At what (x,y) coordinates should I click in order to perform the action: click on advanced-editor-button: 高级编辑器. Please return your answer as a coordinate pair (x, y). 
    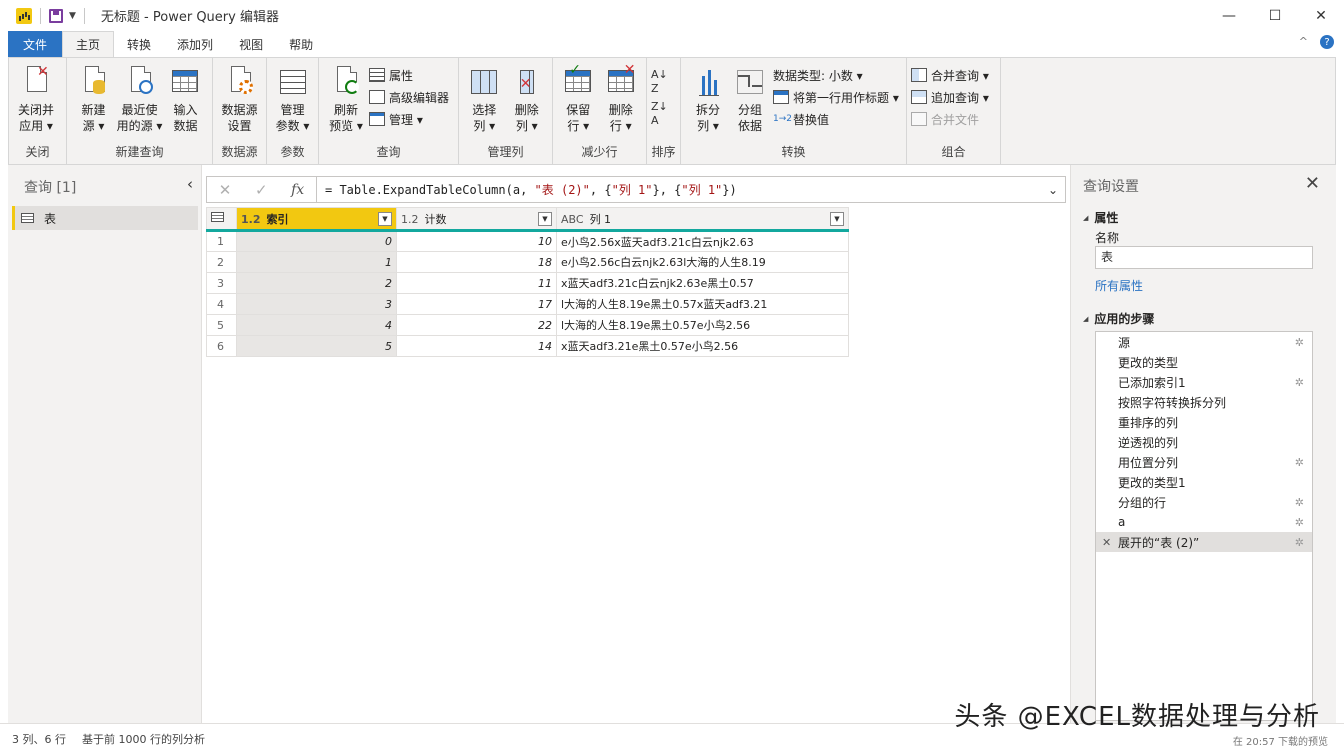
    Looking at the image, I should click on (409, 97).